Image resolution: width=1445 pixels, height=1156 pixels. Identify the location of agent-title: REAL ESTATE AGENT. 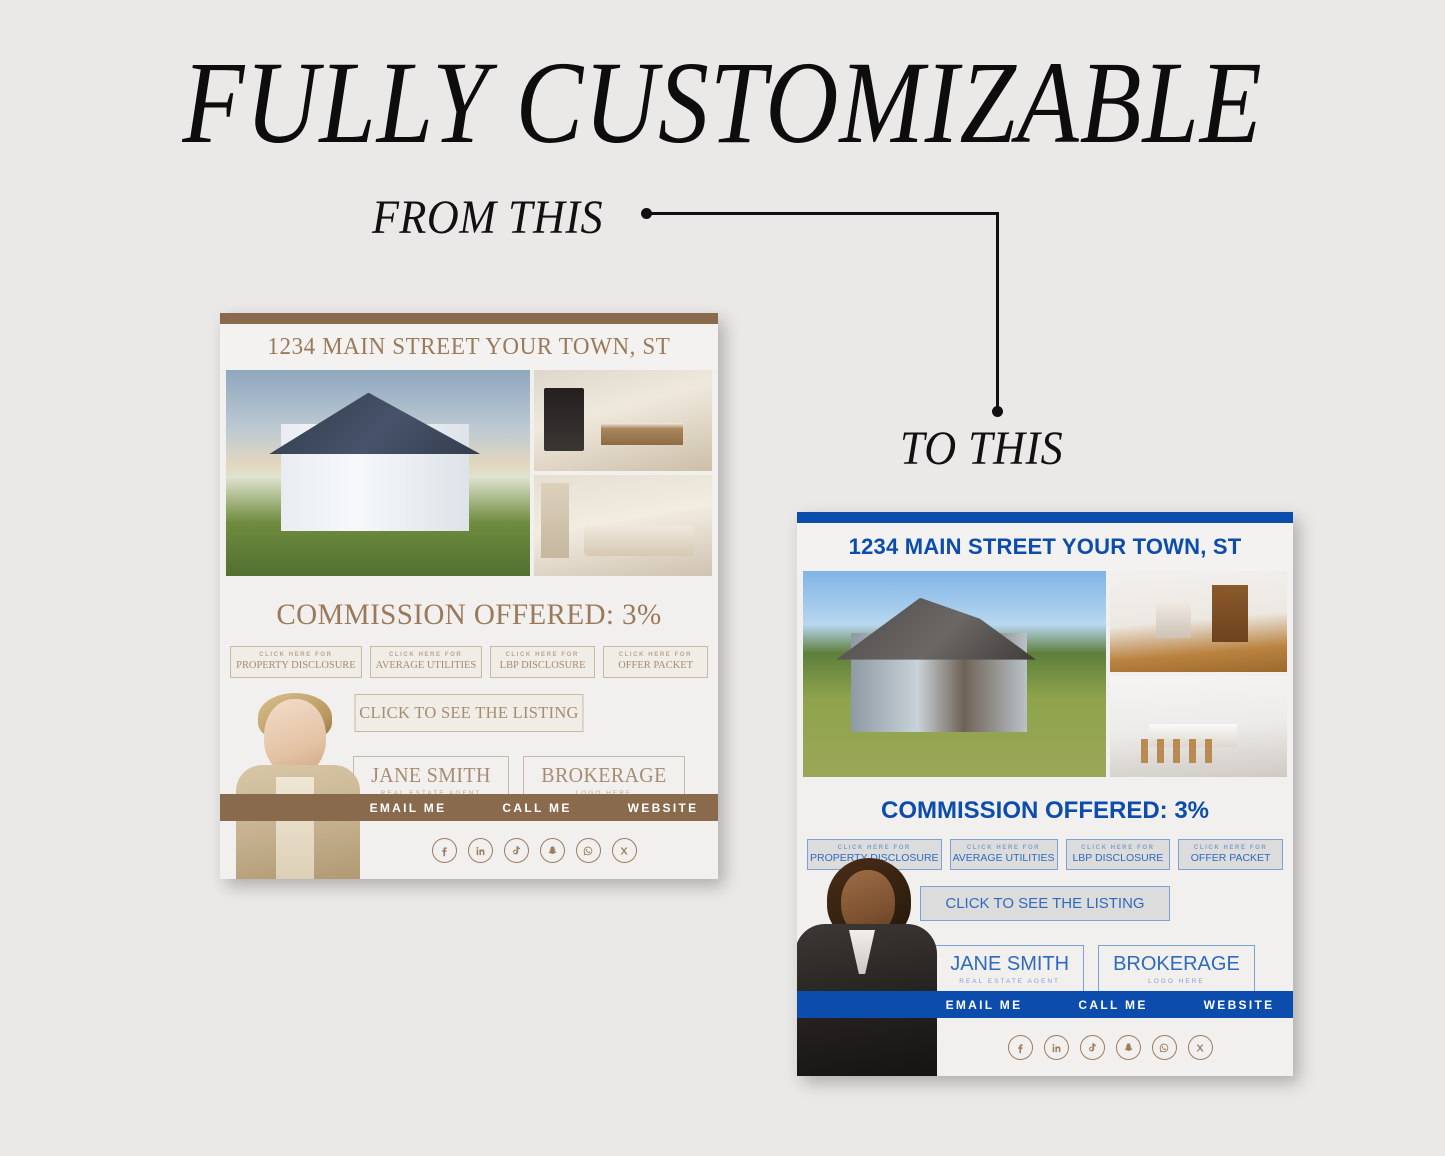
(1009, 982).